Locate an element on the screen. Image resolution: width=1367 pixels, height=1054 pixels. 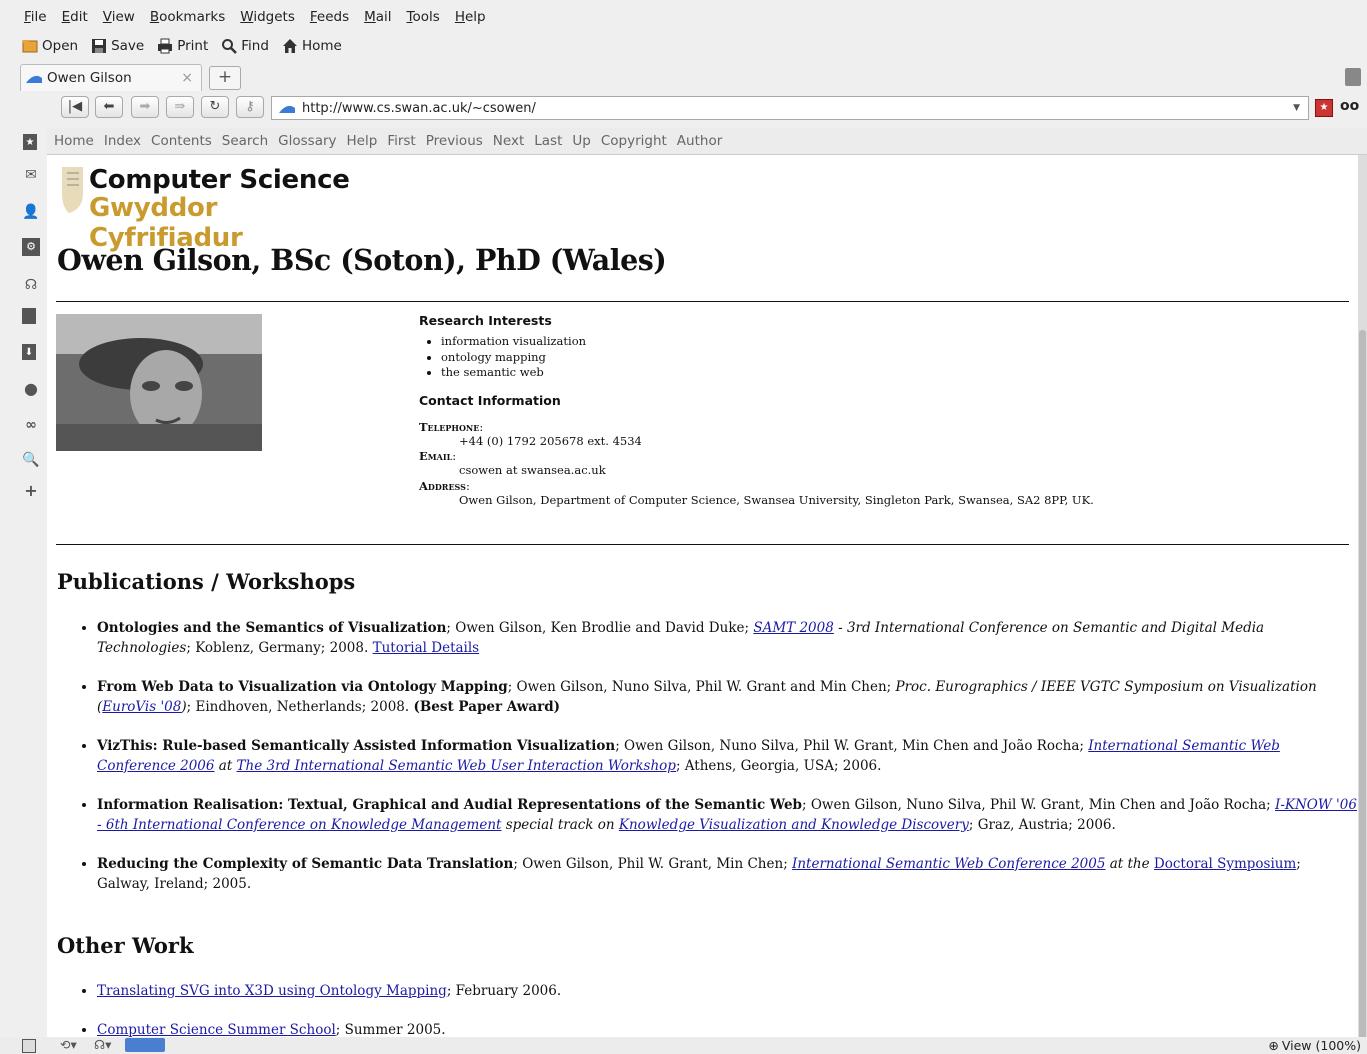
profile-photo is located at coordinates (159, 382).